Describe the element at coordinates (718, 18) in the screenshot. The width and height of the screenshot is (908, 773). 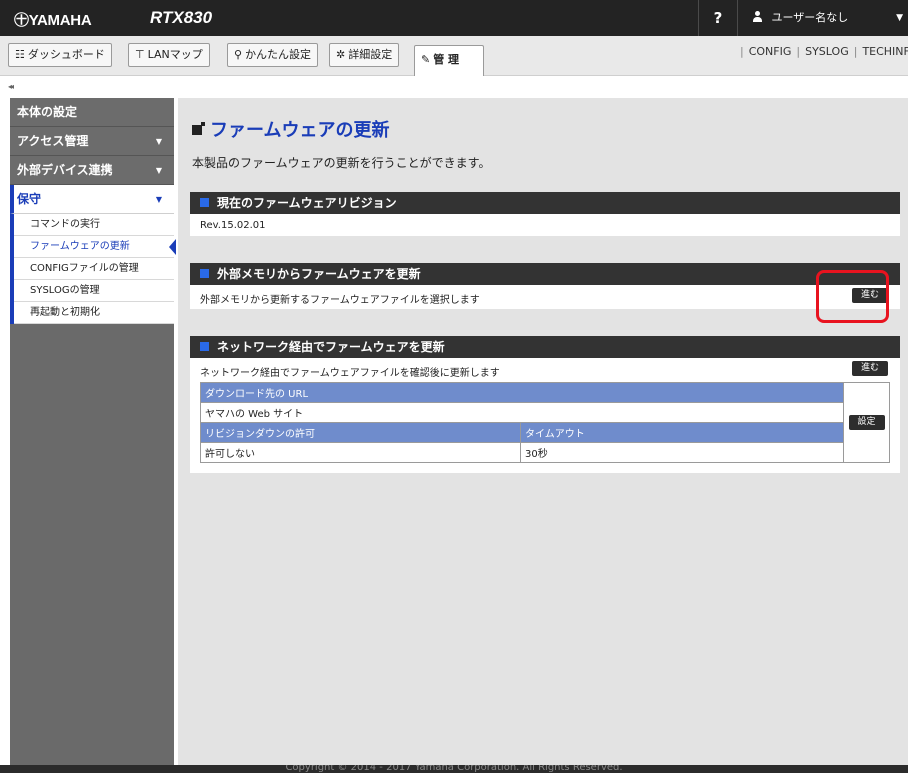
I see `help-button: ?` at that location.